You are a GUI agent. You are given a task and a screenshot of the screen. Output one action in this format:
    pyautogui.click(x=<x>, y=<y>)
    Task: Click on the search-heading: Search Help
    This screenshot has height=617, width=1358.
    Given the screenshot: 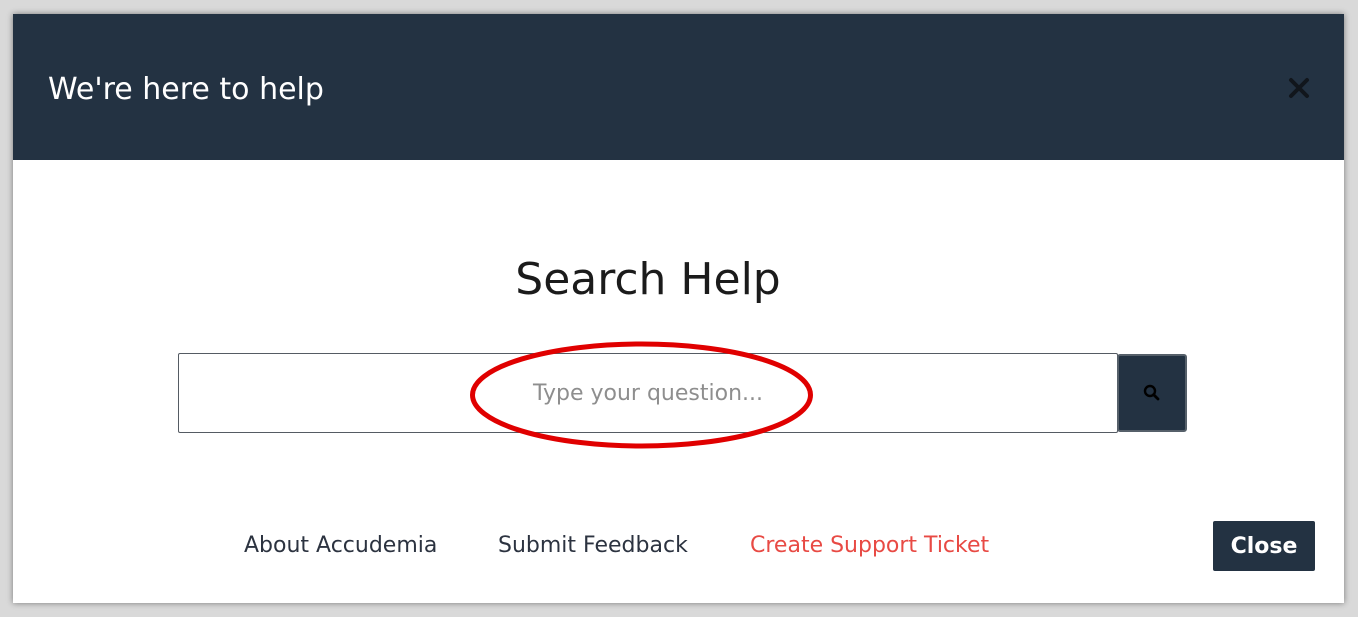 What is the action you would take?
    pyautogui.click(x=648, y=279)
    